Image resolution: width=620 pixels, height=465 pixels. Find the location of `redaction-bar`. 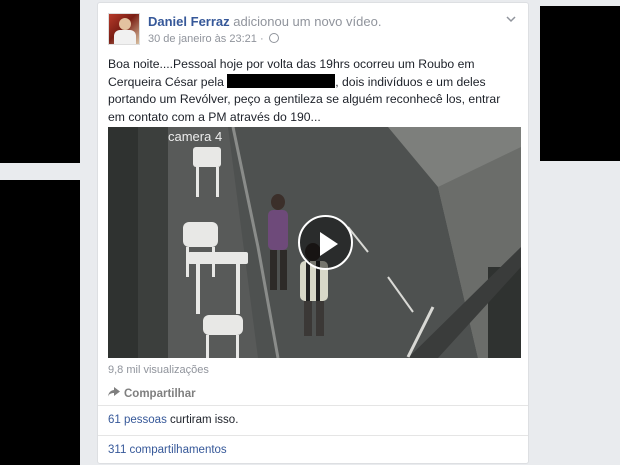

redaction-bar is located at coordinates (281, 80).